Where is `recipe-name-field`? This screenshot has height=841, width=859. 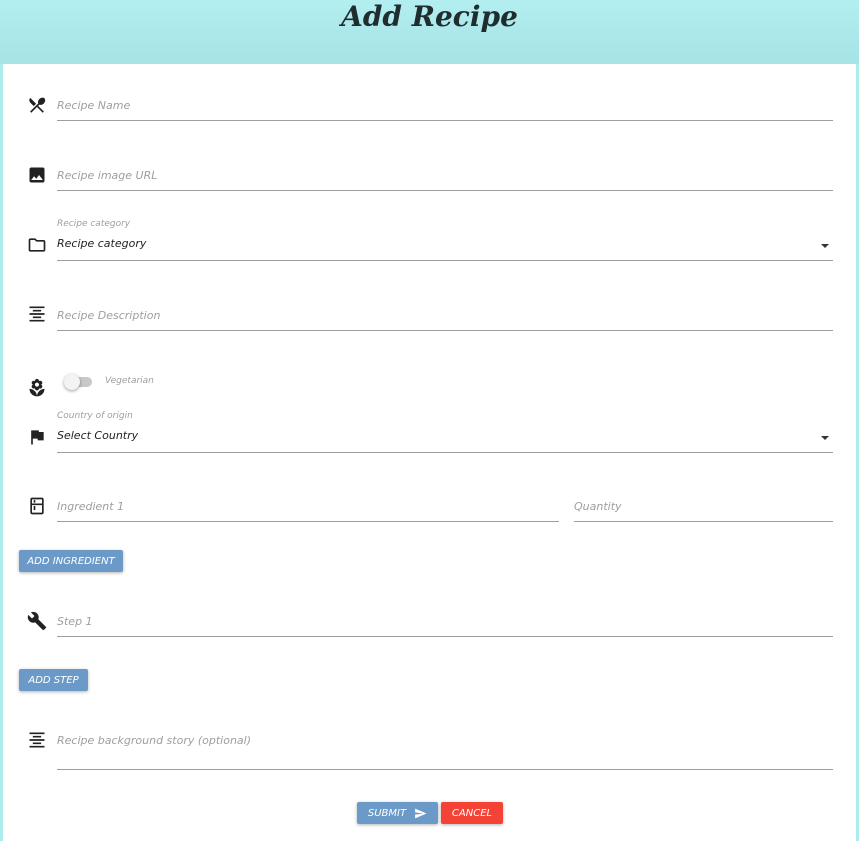
recipe-name-field is located at coordinates (445, 107).